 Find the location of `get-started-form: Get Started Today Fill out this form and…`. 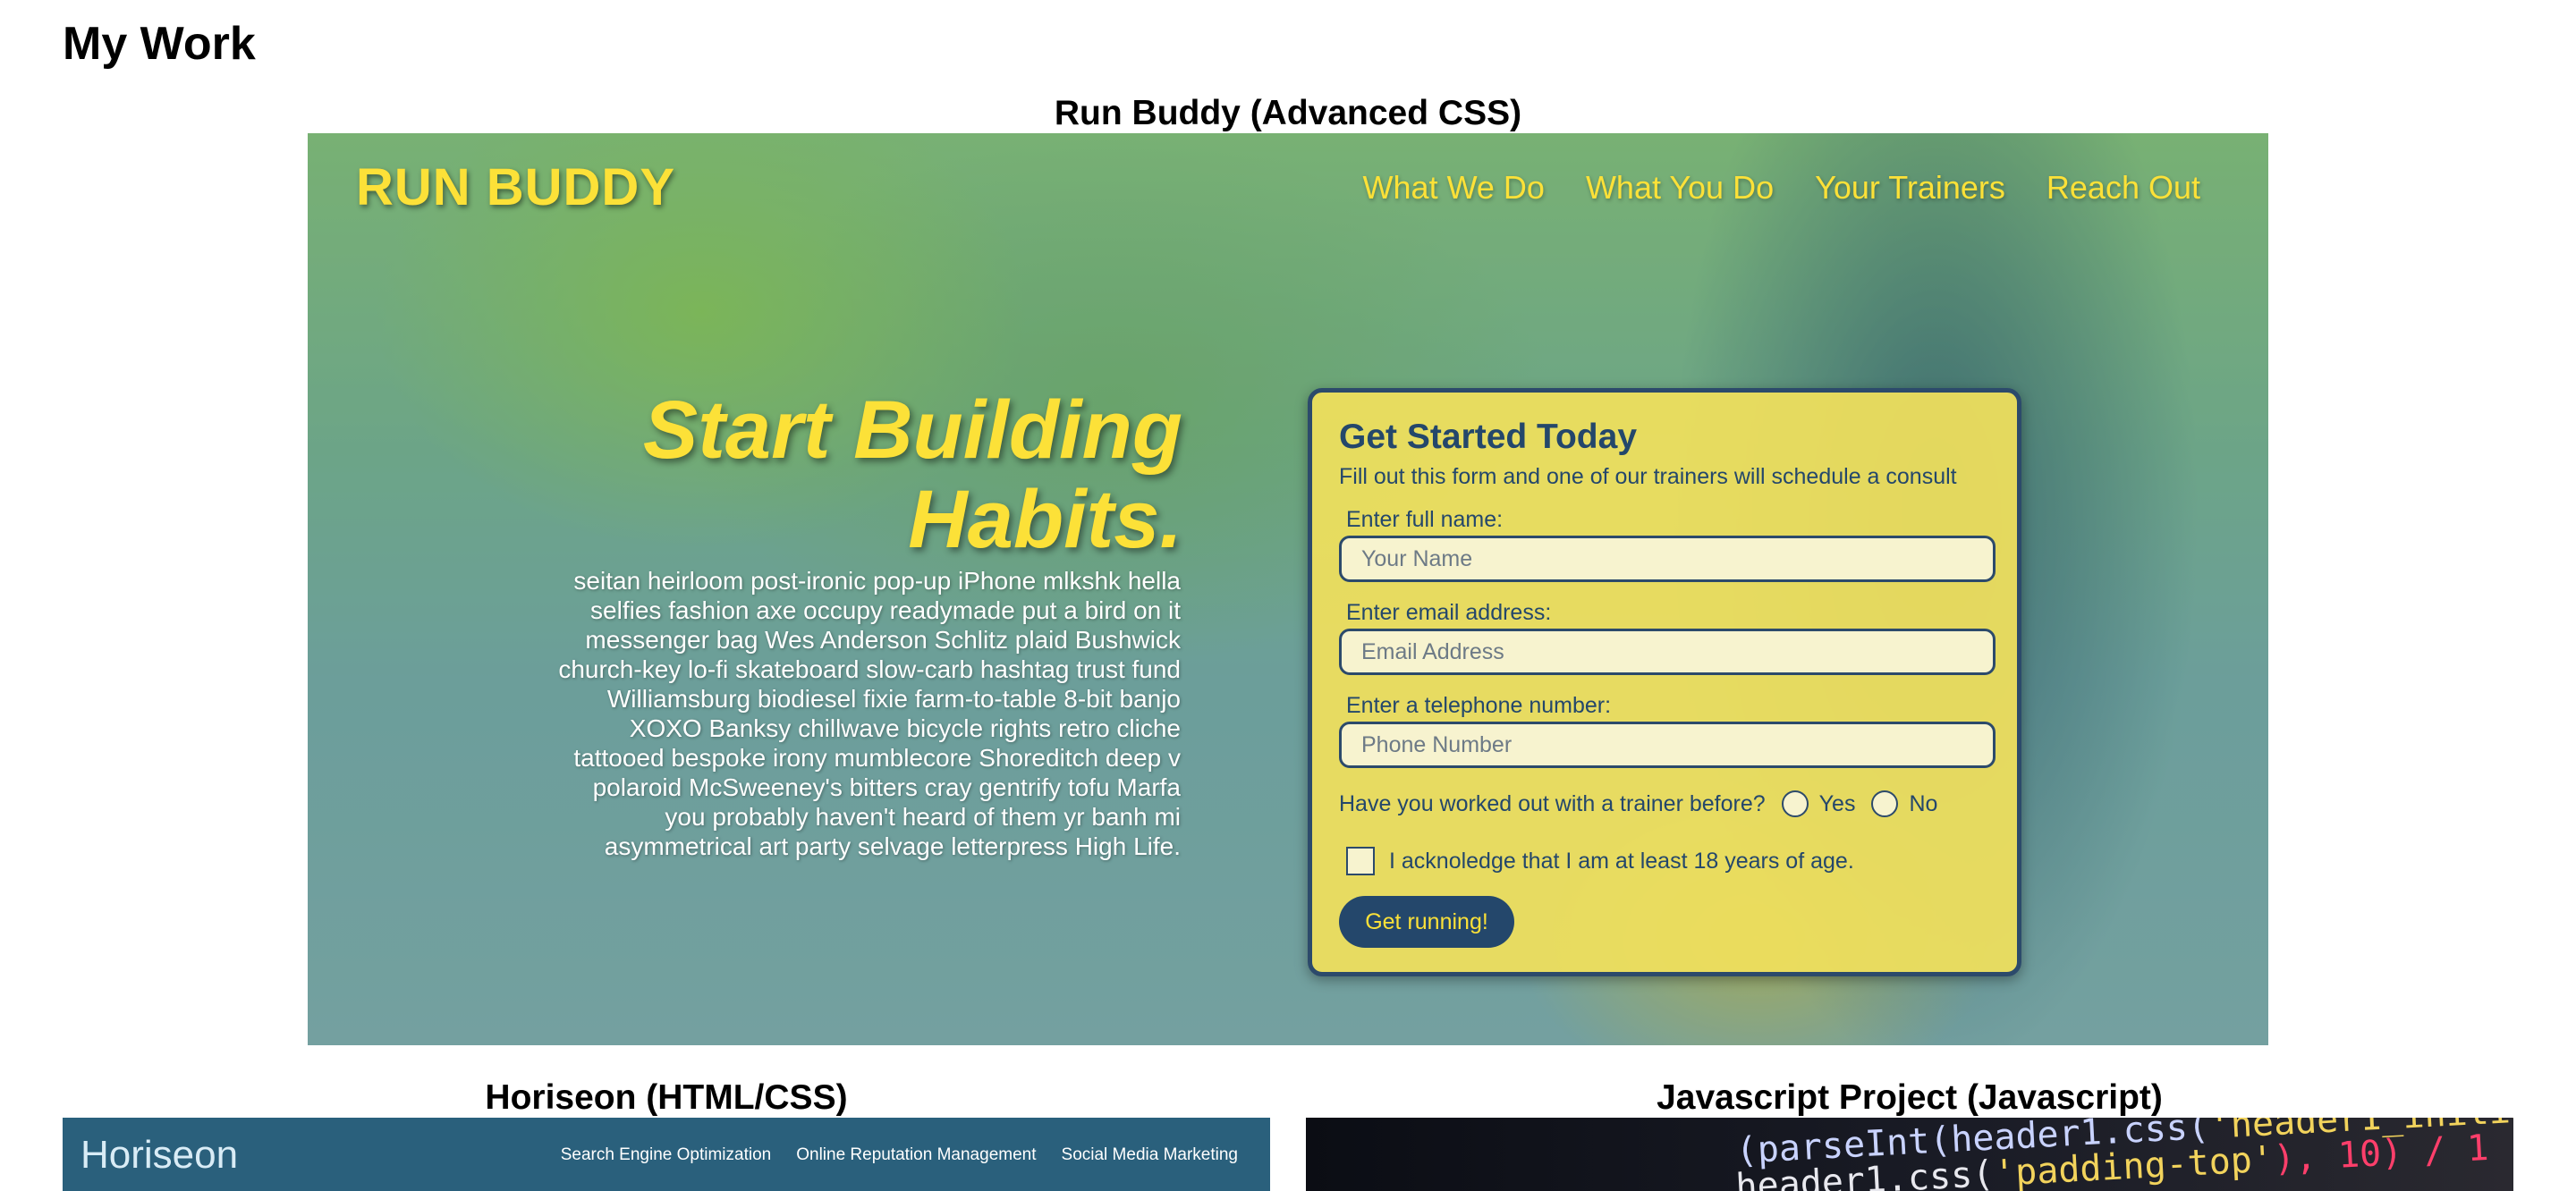

get-started-form: Get Started Today Fill out this form and… is located at coordinates (1664, 682).